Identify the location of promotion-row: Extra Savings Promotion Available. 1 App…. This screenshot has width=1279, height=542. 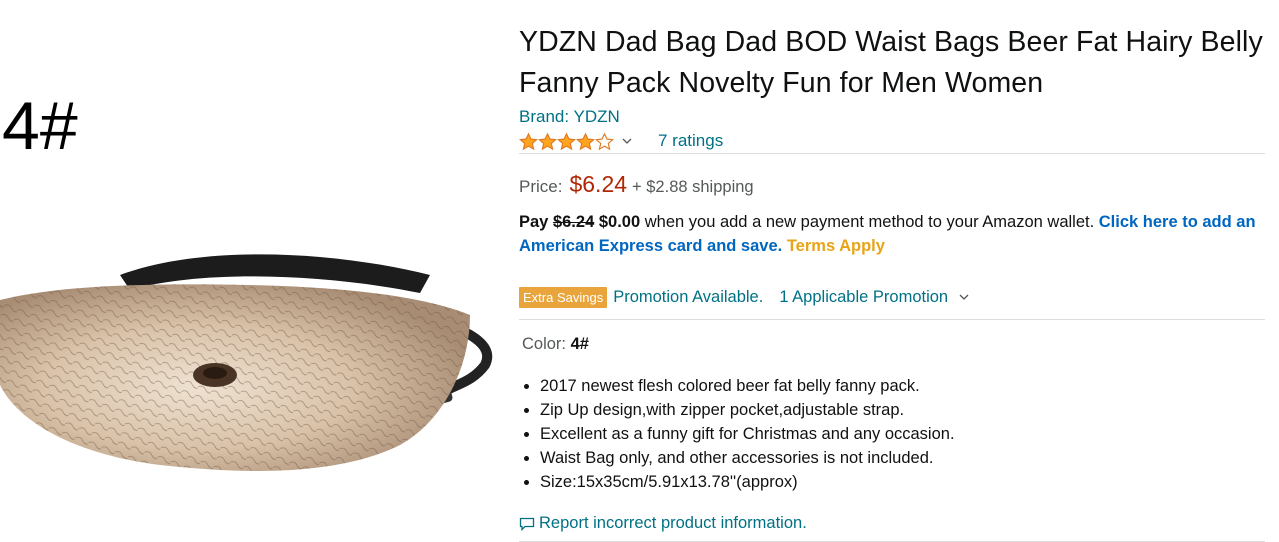
(892, 297).